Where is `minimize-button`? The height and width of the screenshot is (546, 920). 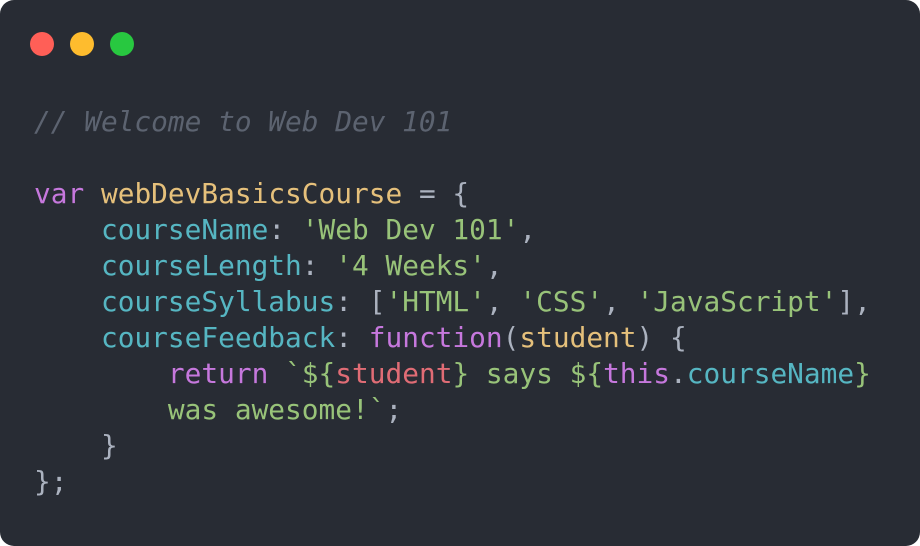 minimize-button is located at coordinates (82, 44).